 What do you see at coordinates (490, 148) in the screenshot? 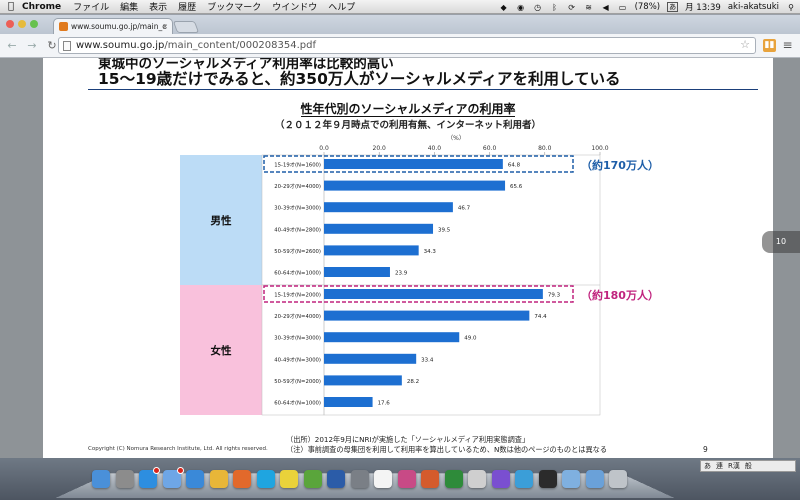
I see `x-tick-label: 60.0` at bounding box center [490, 148].